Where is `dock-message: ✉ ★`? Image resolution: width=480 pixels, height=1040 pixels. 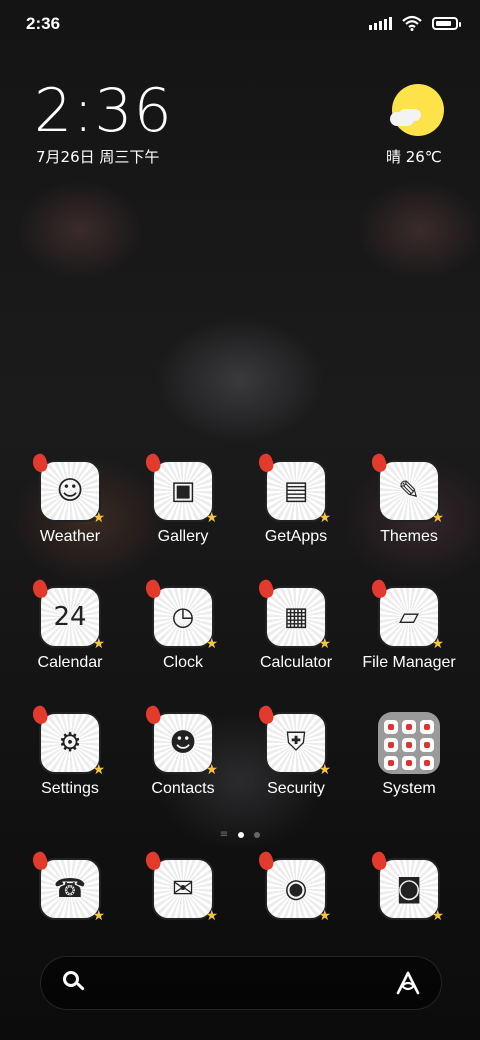 dock-message: ✉ ★ is located at coordinates (183, 887).